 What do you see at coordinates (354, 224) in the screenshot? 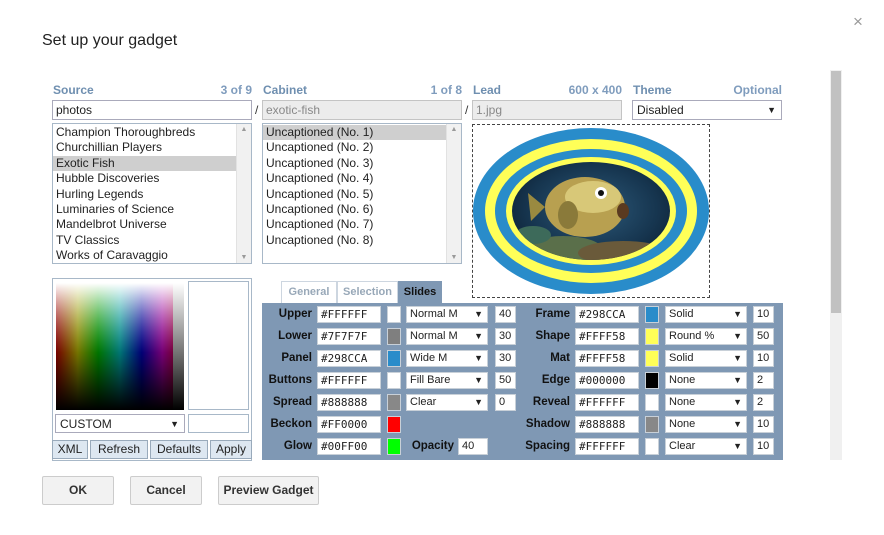
I see `list-item: Uncaptioned (No. 7)` at bounding box center [354, 224].